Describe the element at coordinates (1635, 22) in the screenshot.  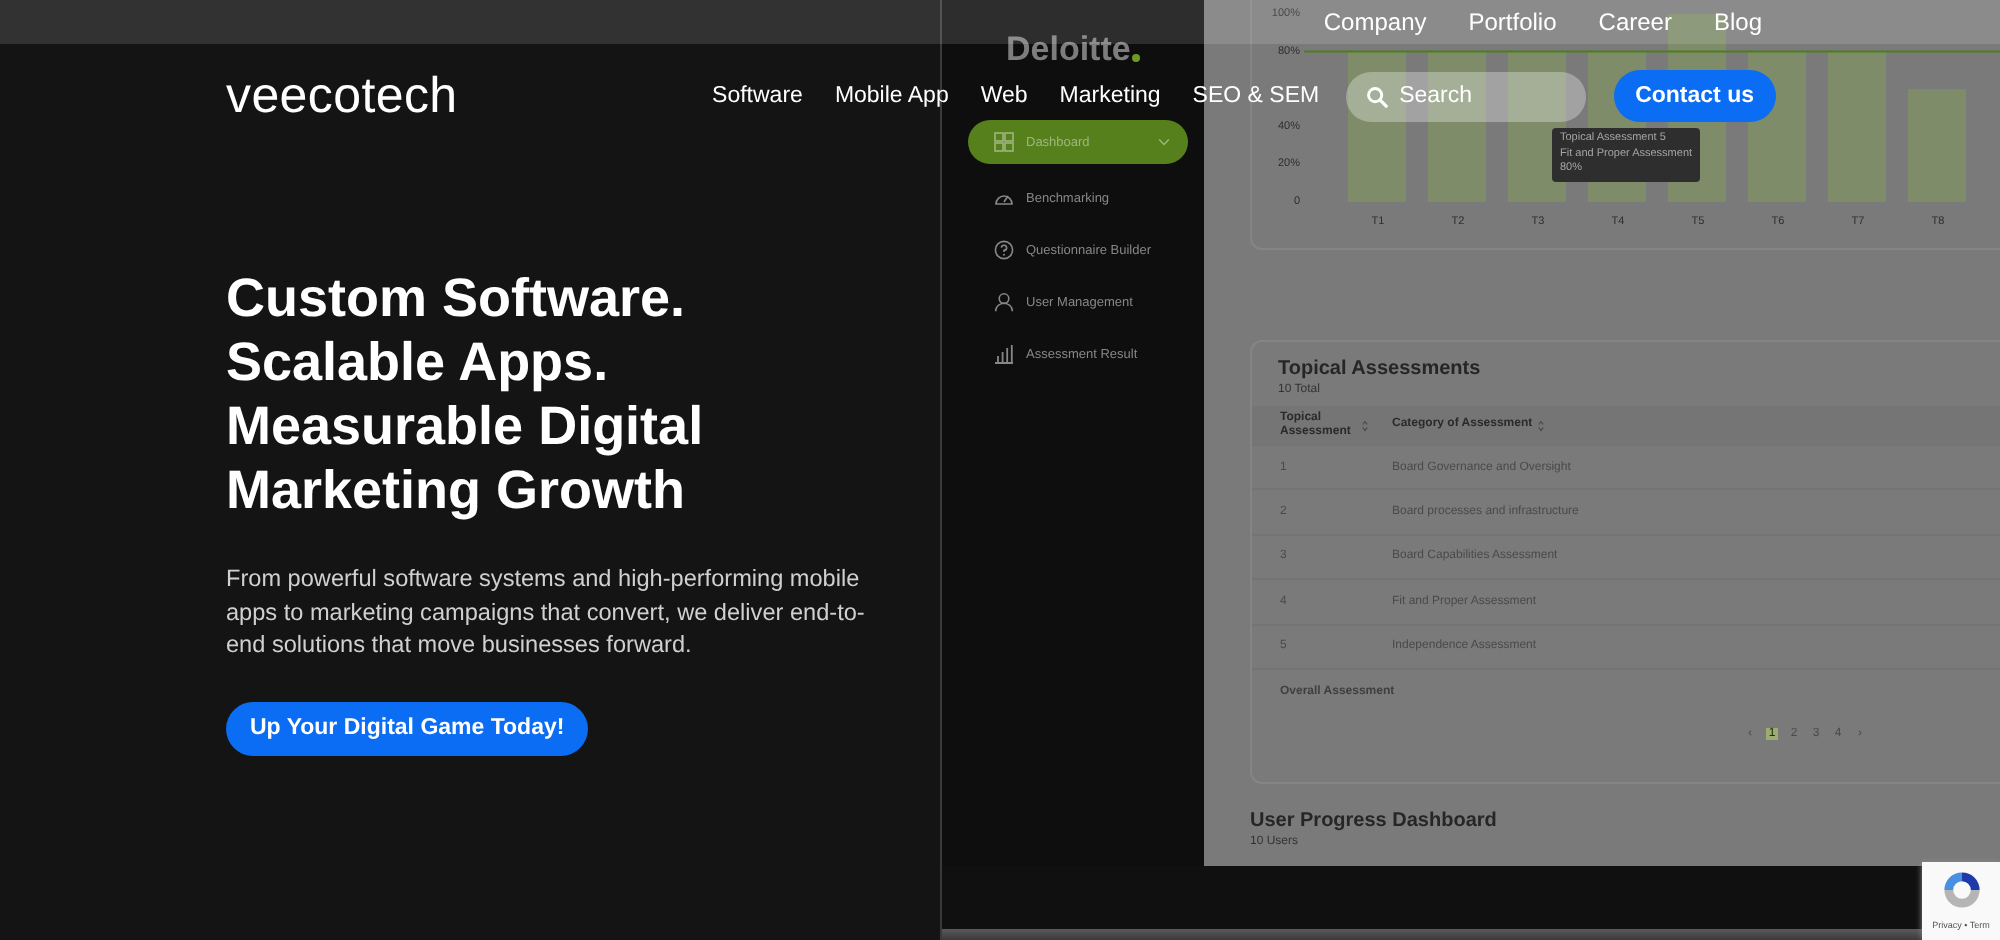
I see `top-nav-link: Career` at that location.